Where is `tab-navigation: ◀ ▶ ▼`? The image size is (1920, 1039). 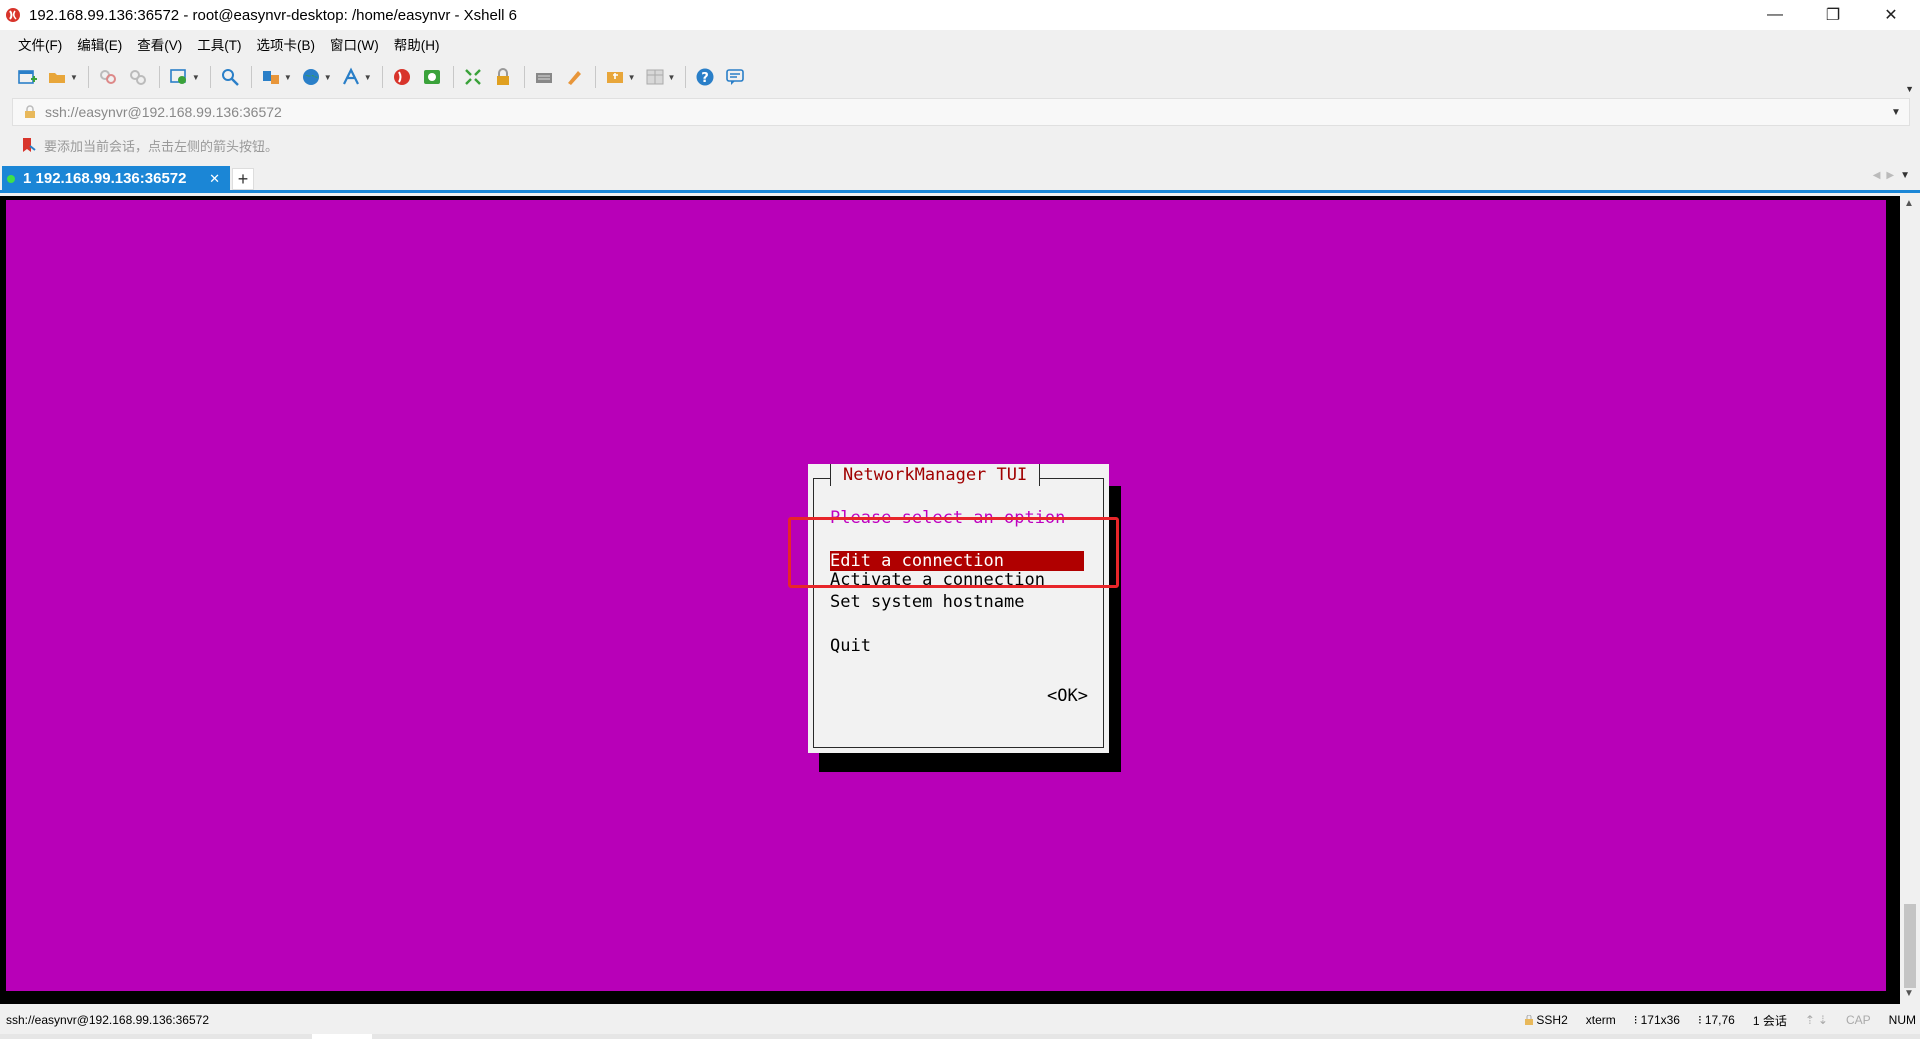 tab-navigation: ◀ ▶ ▼ is located at coordinates (1891, 175).